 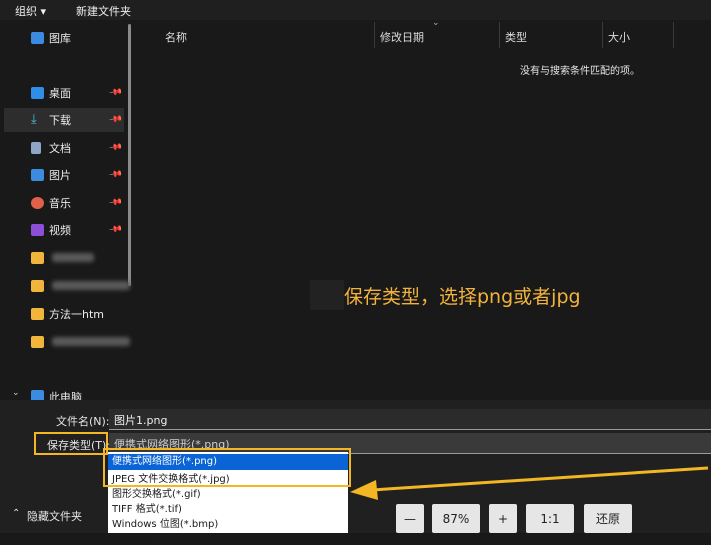 I want to click on sidebar-item-this-pc: ⌄ 此电脑, so click(x=64, y=393).